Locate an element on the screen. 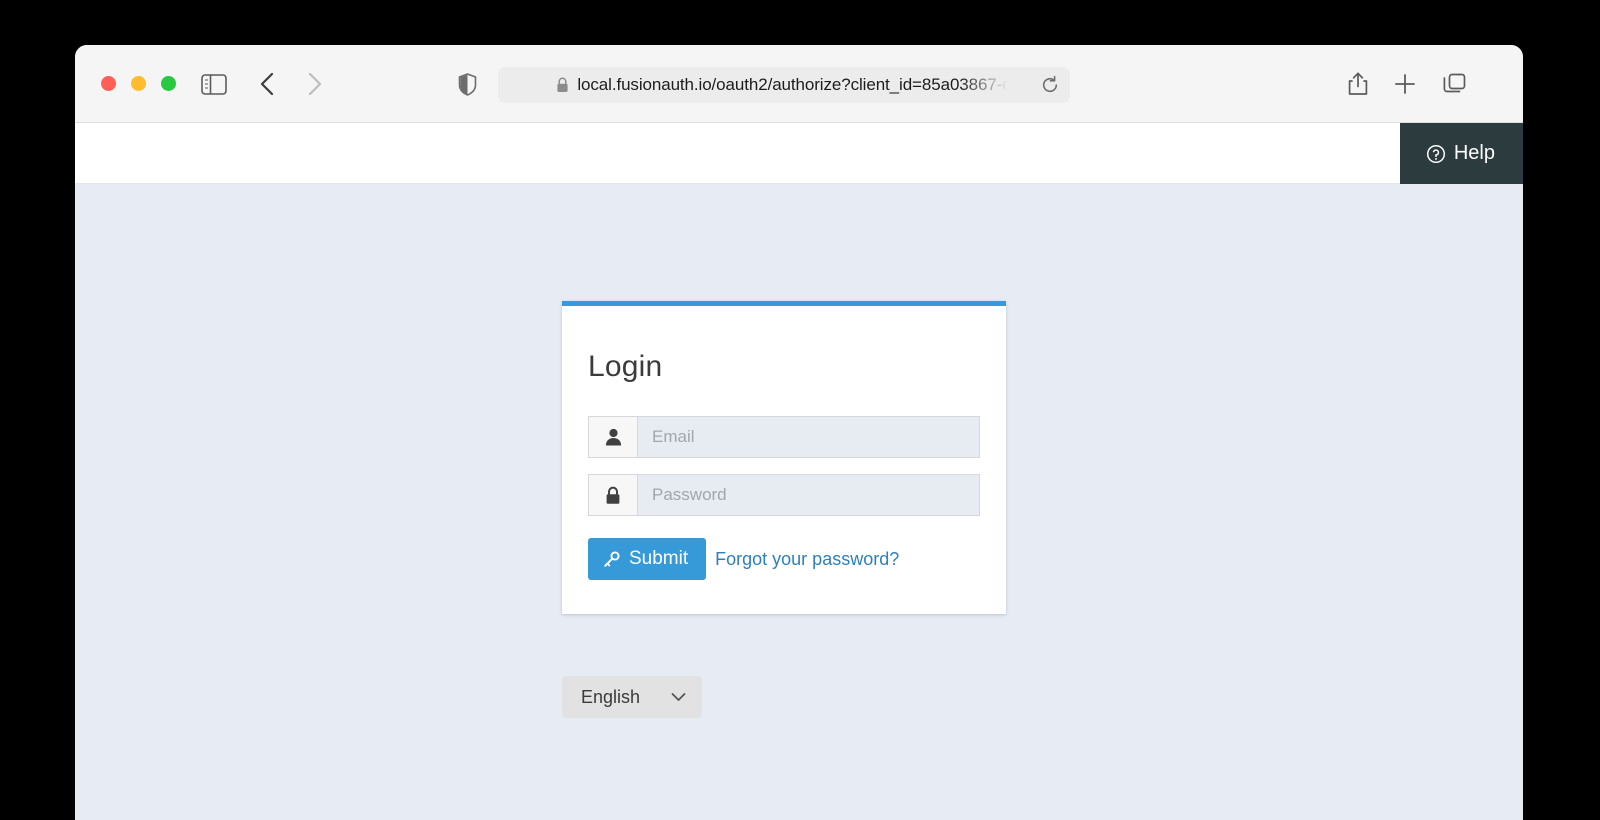 This screenshot has height=820, width=1600. language-selected-value: English is located at coordinates (611, 696).